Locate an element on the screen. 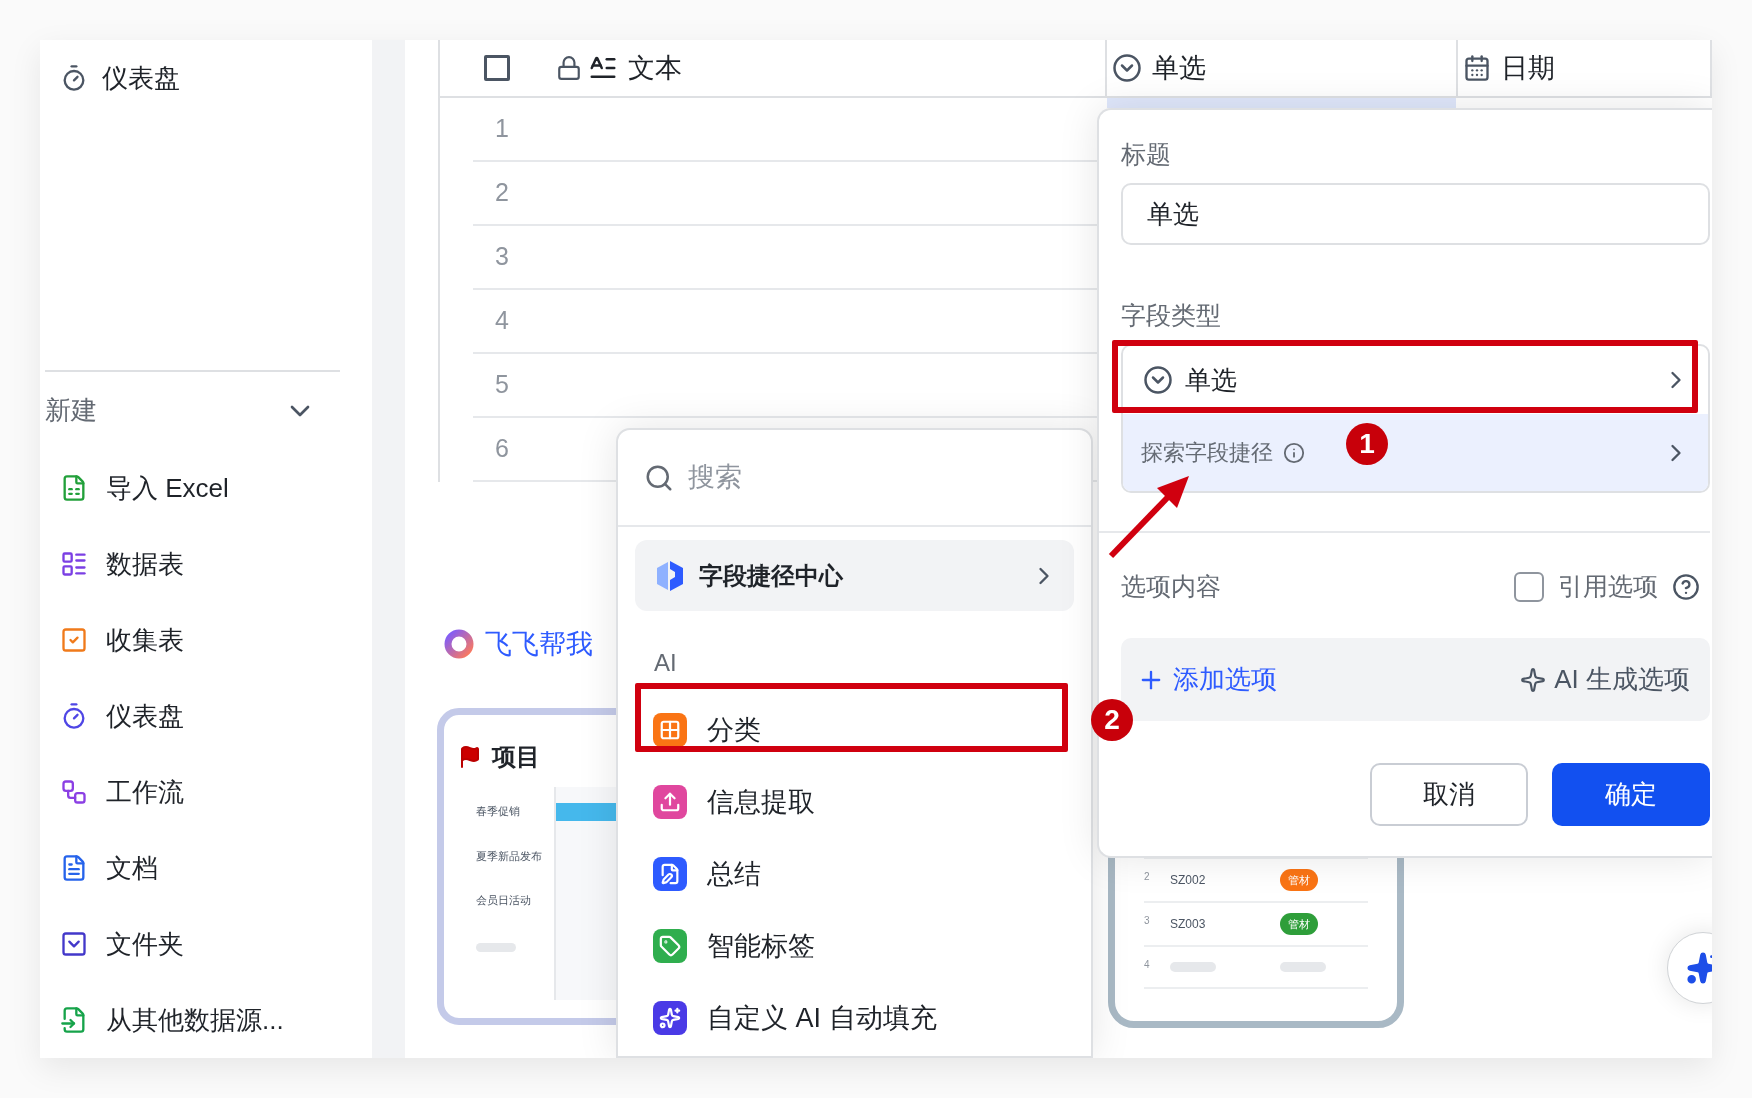 The width and height of the screenshot is (1752, 1098). column-header: 单选 is located at coordinates (1282, 68).